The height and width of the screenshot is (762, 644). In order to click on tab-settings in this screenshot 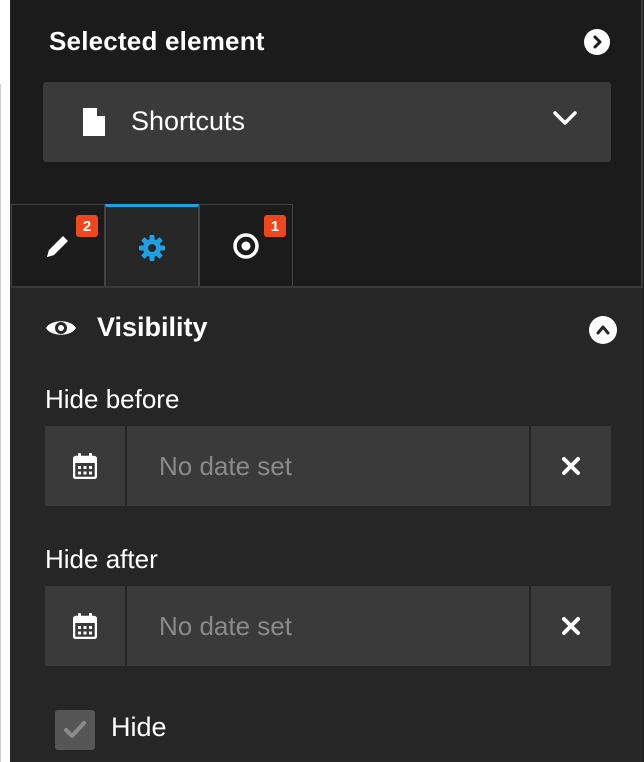, I will do `click(152, 246)`.